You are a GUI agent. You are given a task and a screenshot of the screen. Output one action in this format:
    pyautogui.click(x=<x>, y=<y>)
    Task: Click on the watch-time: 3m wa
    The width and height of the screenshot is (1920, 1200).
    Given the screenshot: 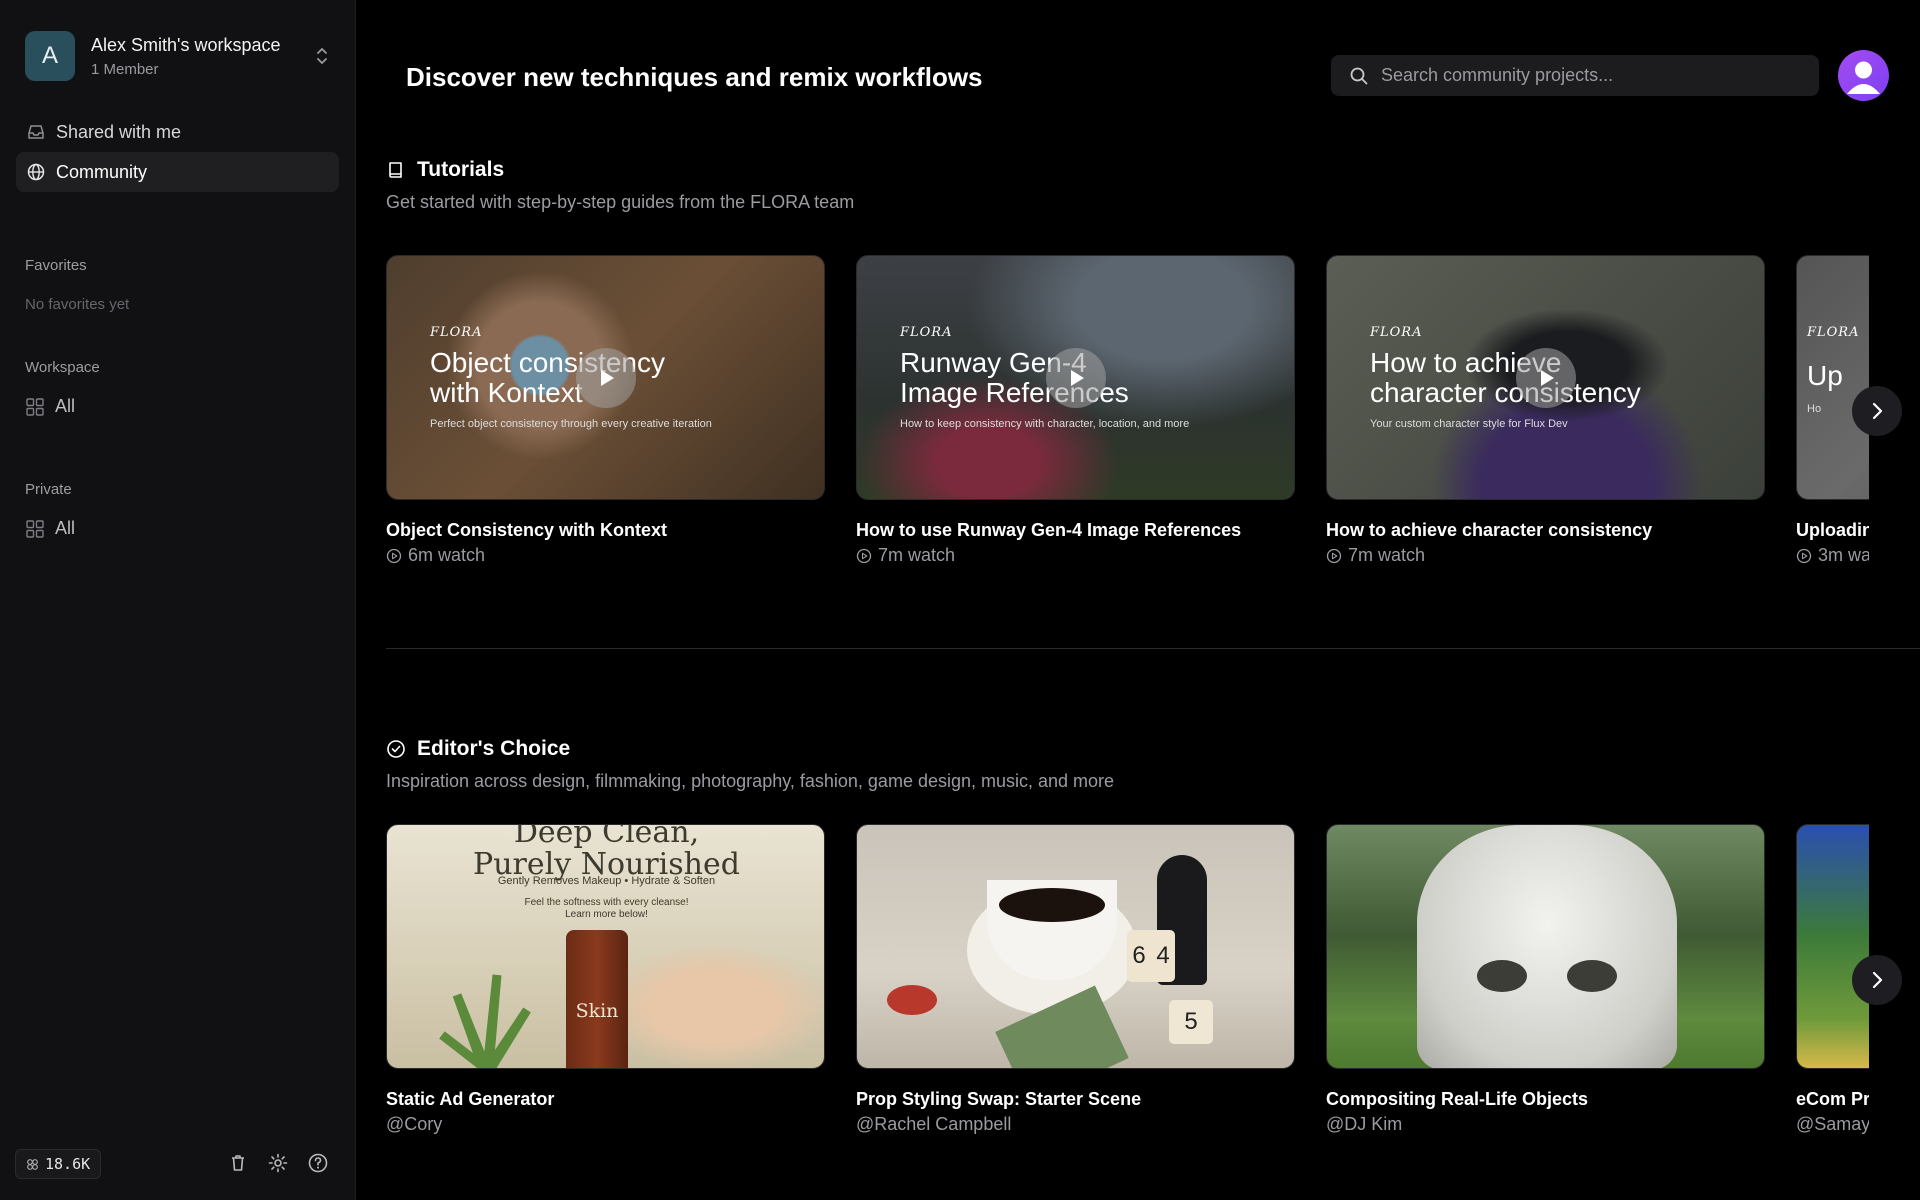 What is the action you would take?
    pyautogui.click(x=1843, y=555)
    